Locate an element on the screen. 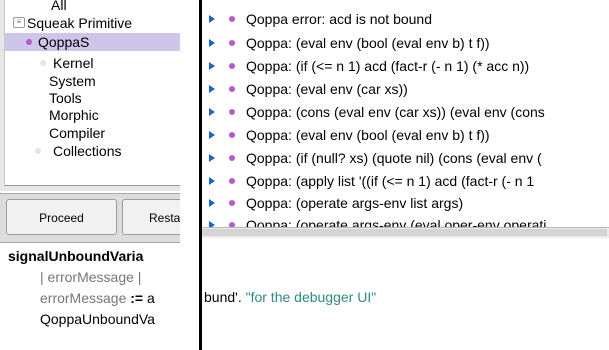 This screenshot has width=609, height=350. category-item-tools: Tools is located at coordinates (92, 98).